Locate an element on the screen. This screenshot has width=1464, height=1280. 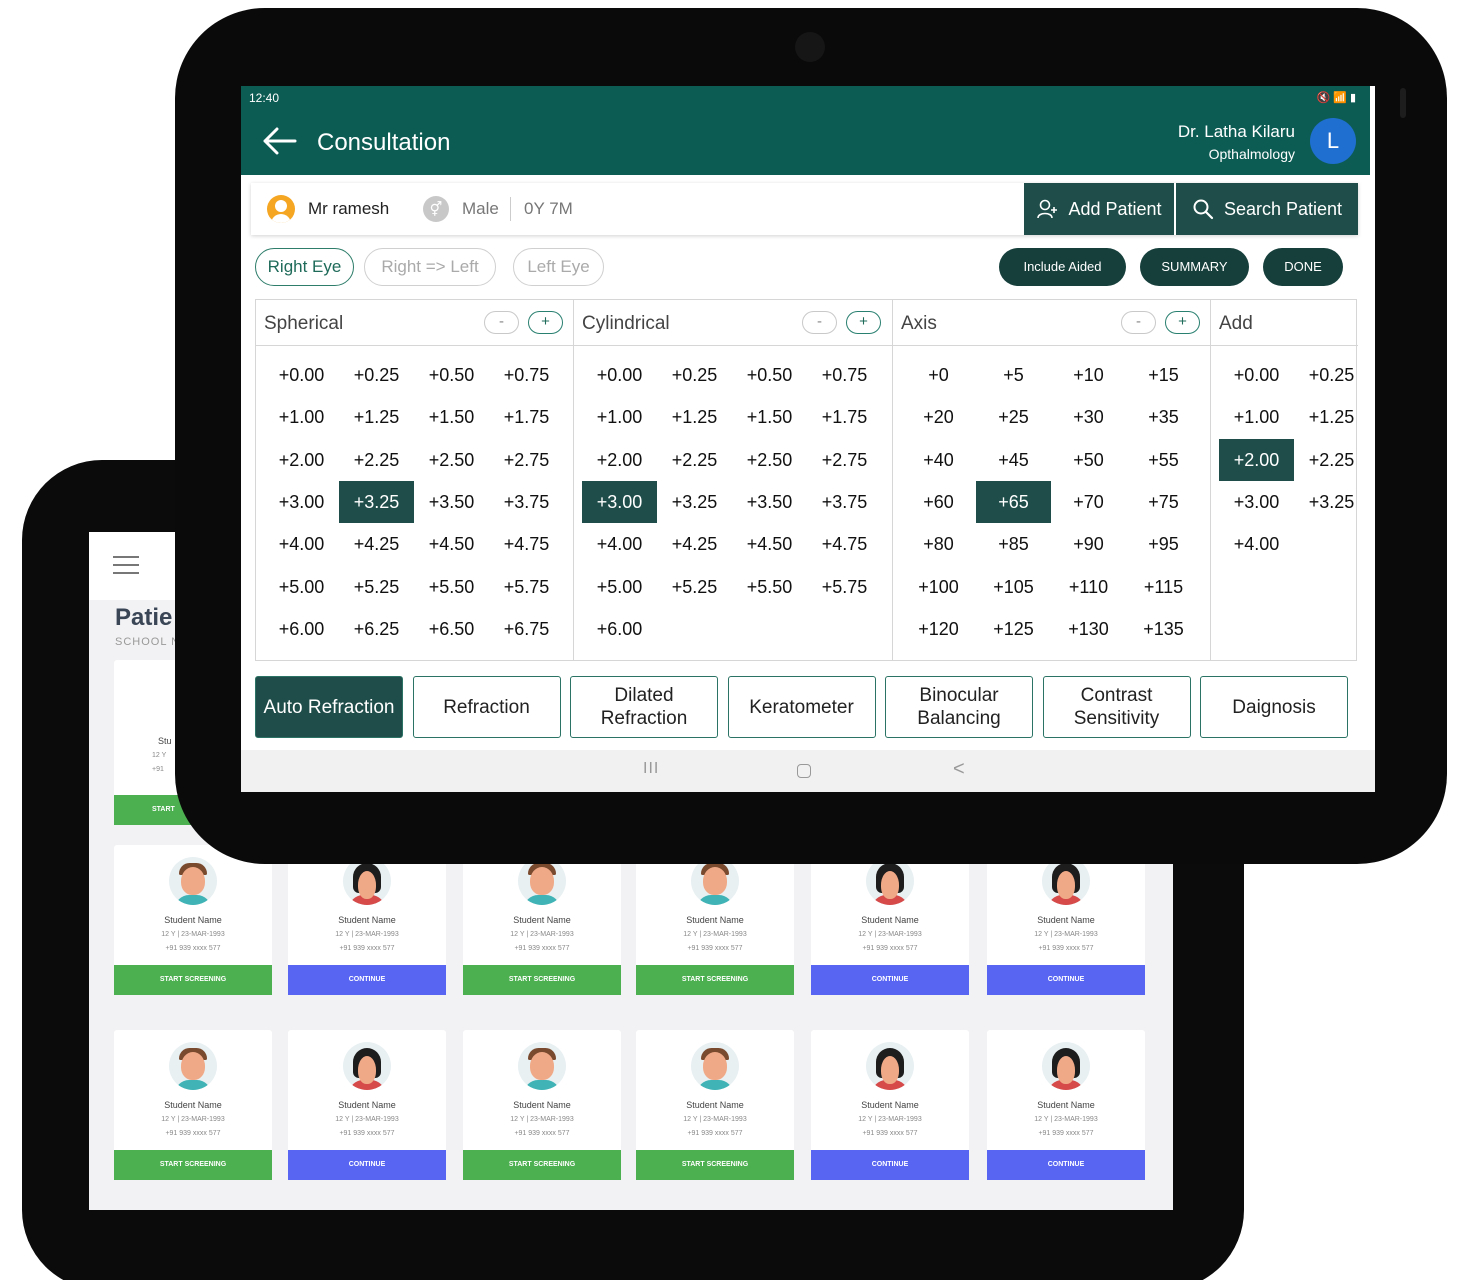
include-aided-button: Include Aided is located at coordinates (1062, 267).